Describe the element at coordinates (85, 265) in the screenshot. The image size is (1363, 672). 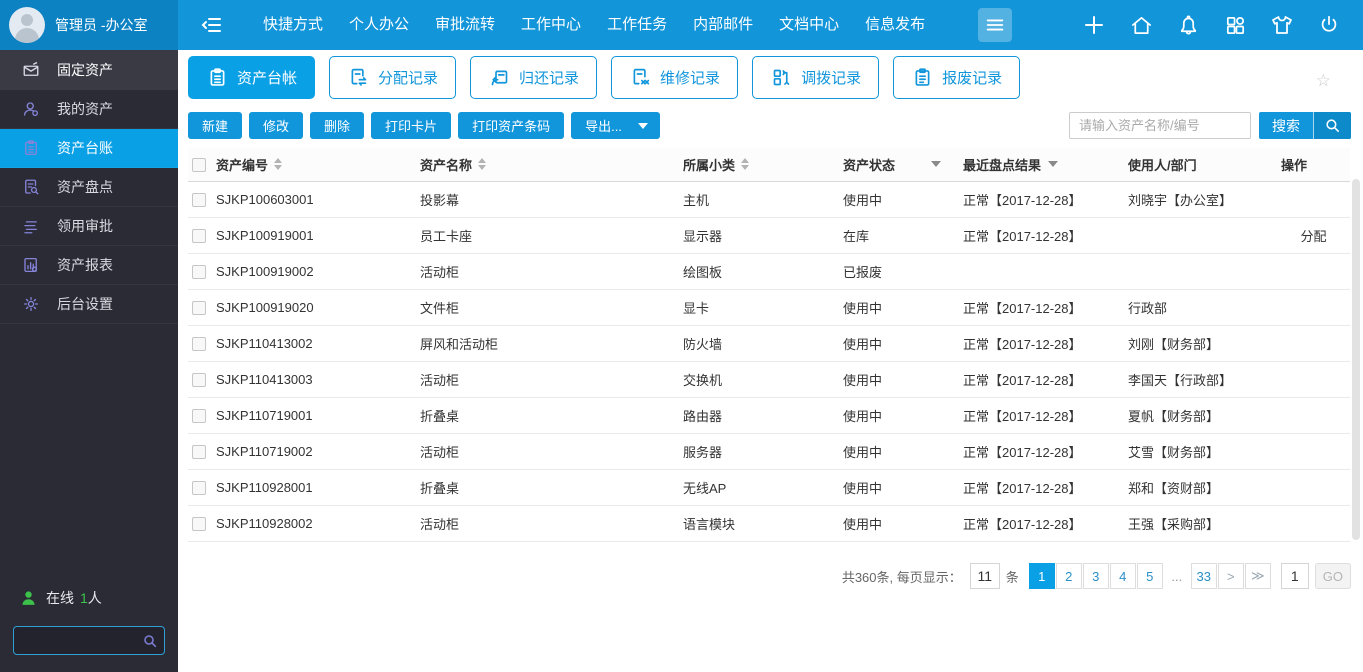
I see `sidebar-item-label: 资产报表` at that location.